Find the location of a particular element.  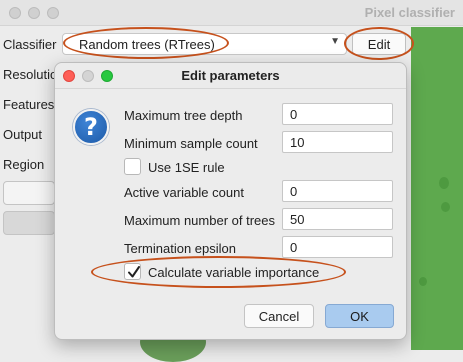

dialog-title: Edit parameters is located at coordinates (230, 75).